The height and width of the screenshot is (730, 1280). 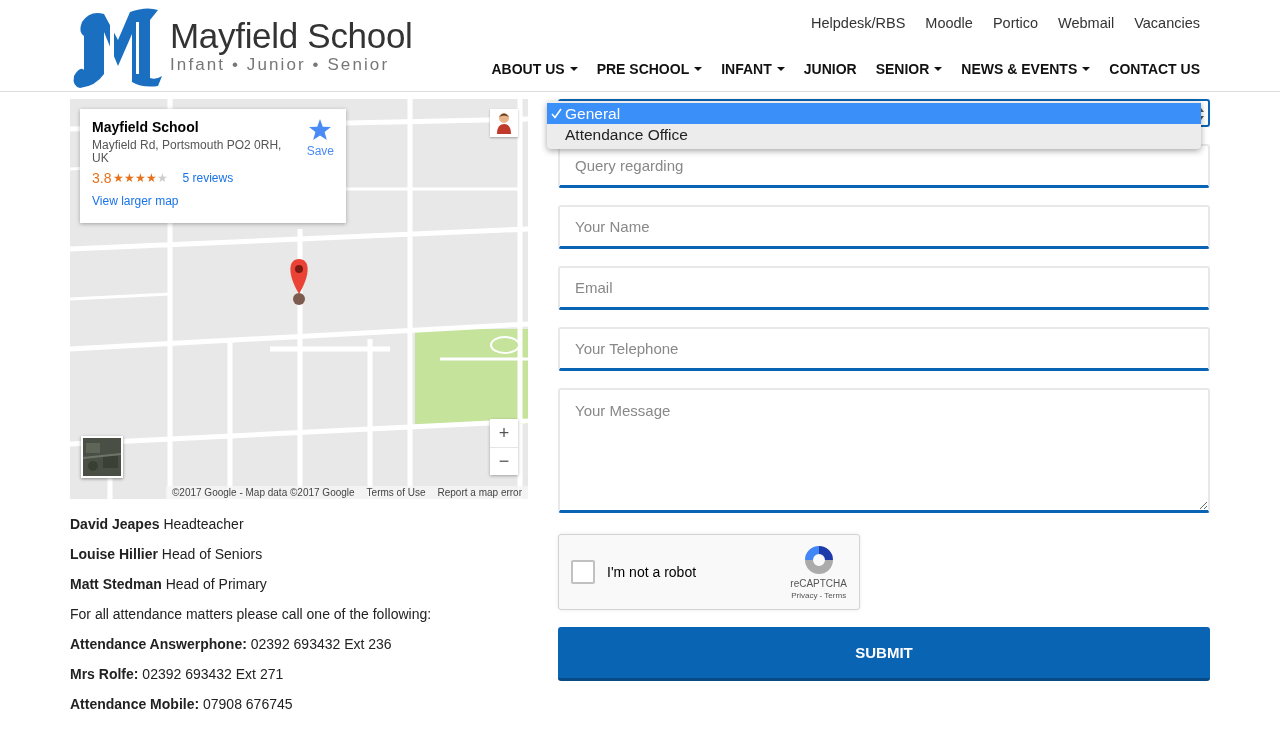 I want to click on captcha-label: I'm not a robot, so click(x=652, y=572).